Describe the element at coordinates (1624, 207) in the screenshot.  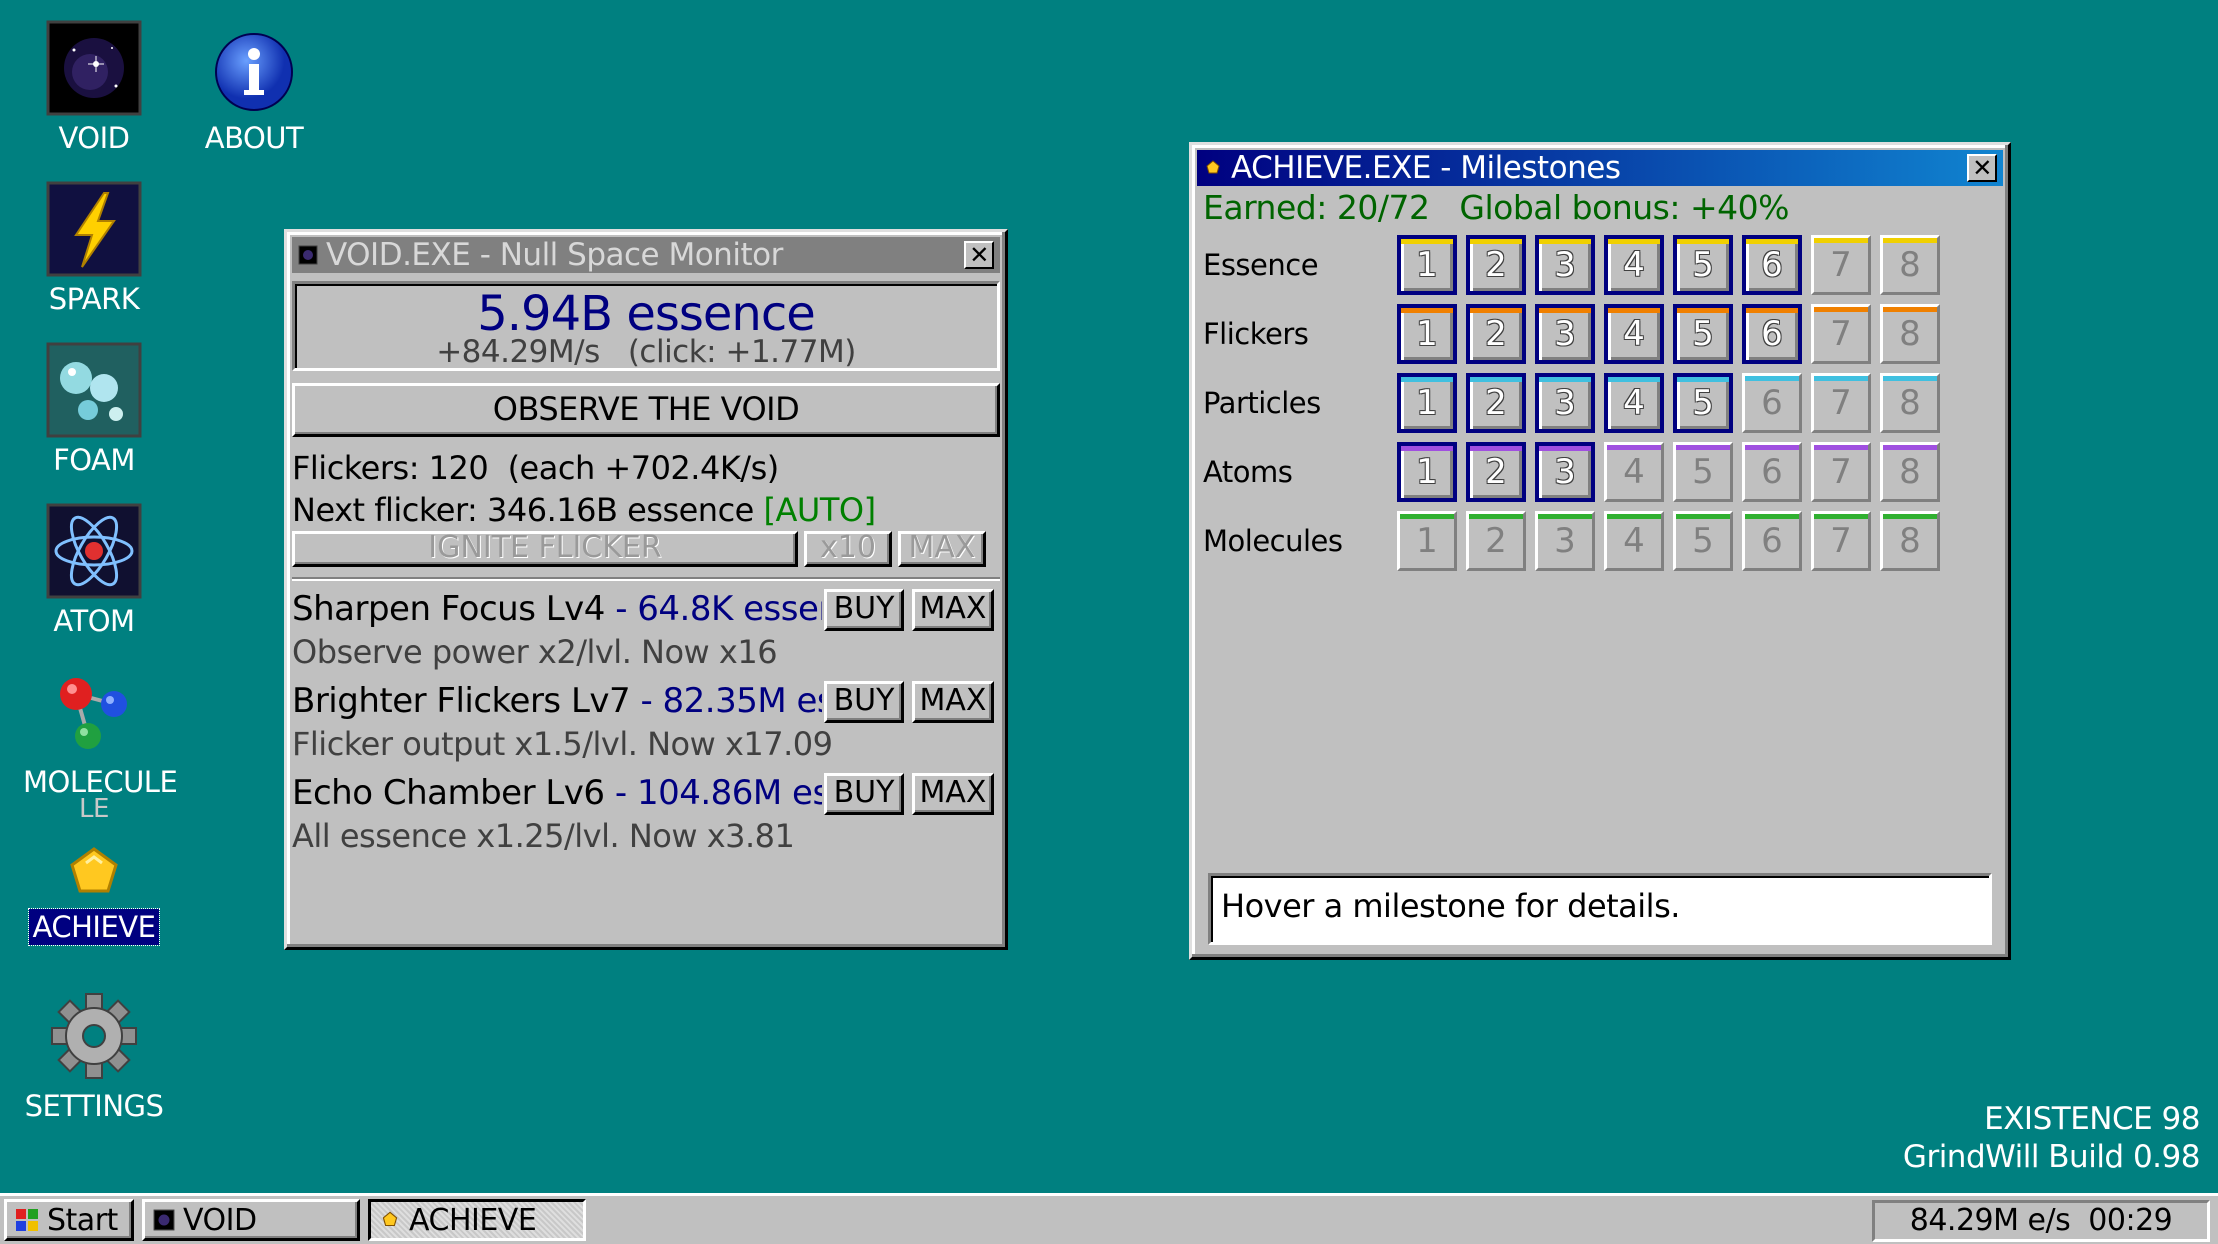
I see `global-bonus: Global bonus: +40%` at that location.